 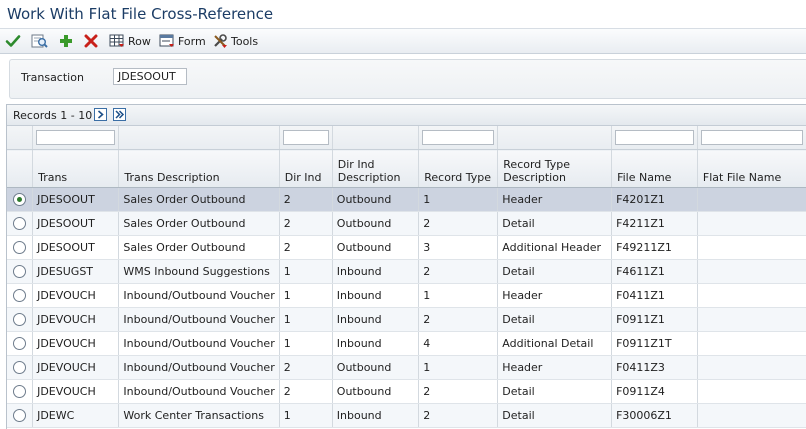 What do you see at coordinates (199, 415) in the screenshot?
I see `cell-trans-desc: Work Center Transactions` at bounding box center [199, 415].